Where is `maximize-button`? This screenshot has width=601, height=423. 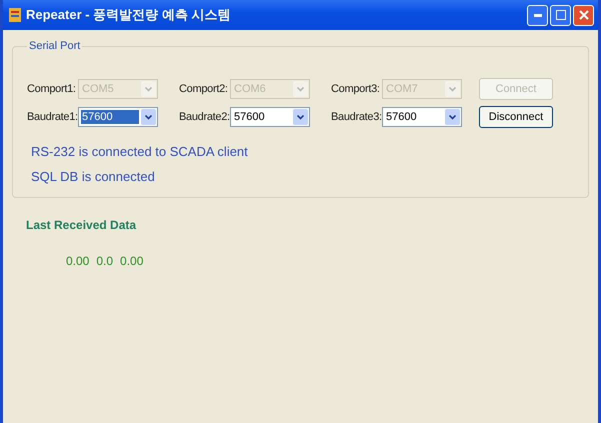
maximize-button is located at coordinates (560, 15).